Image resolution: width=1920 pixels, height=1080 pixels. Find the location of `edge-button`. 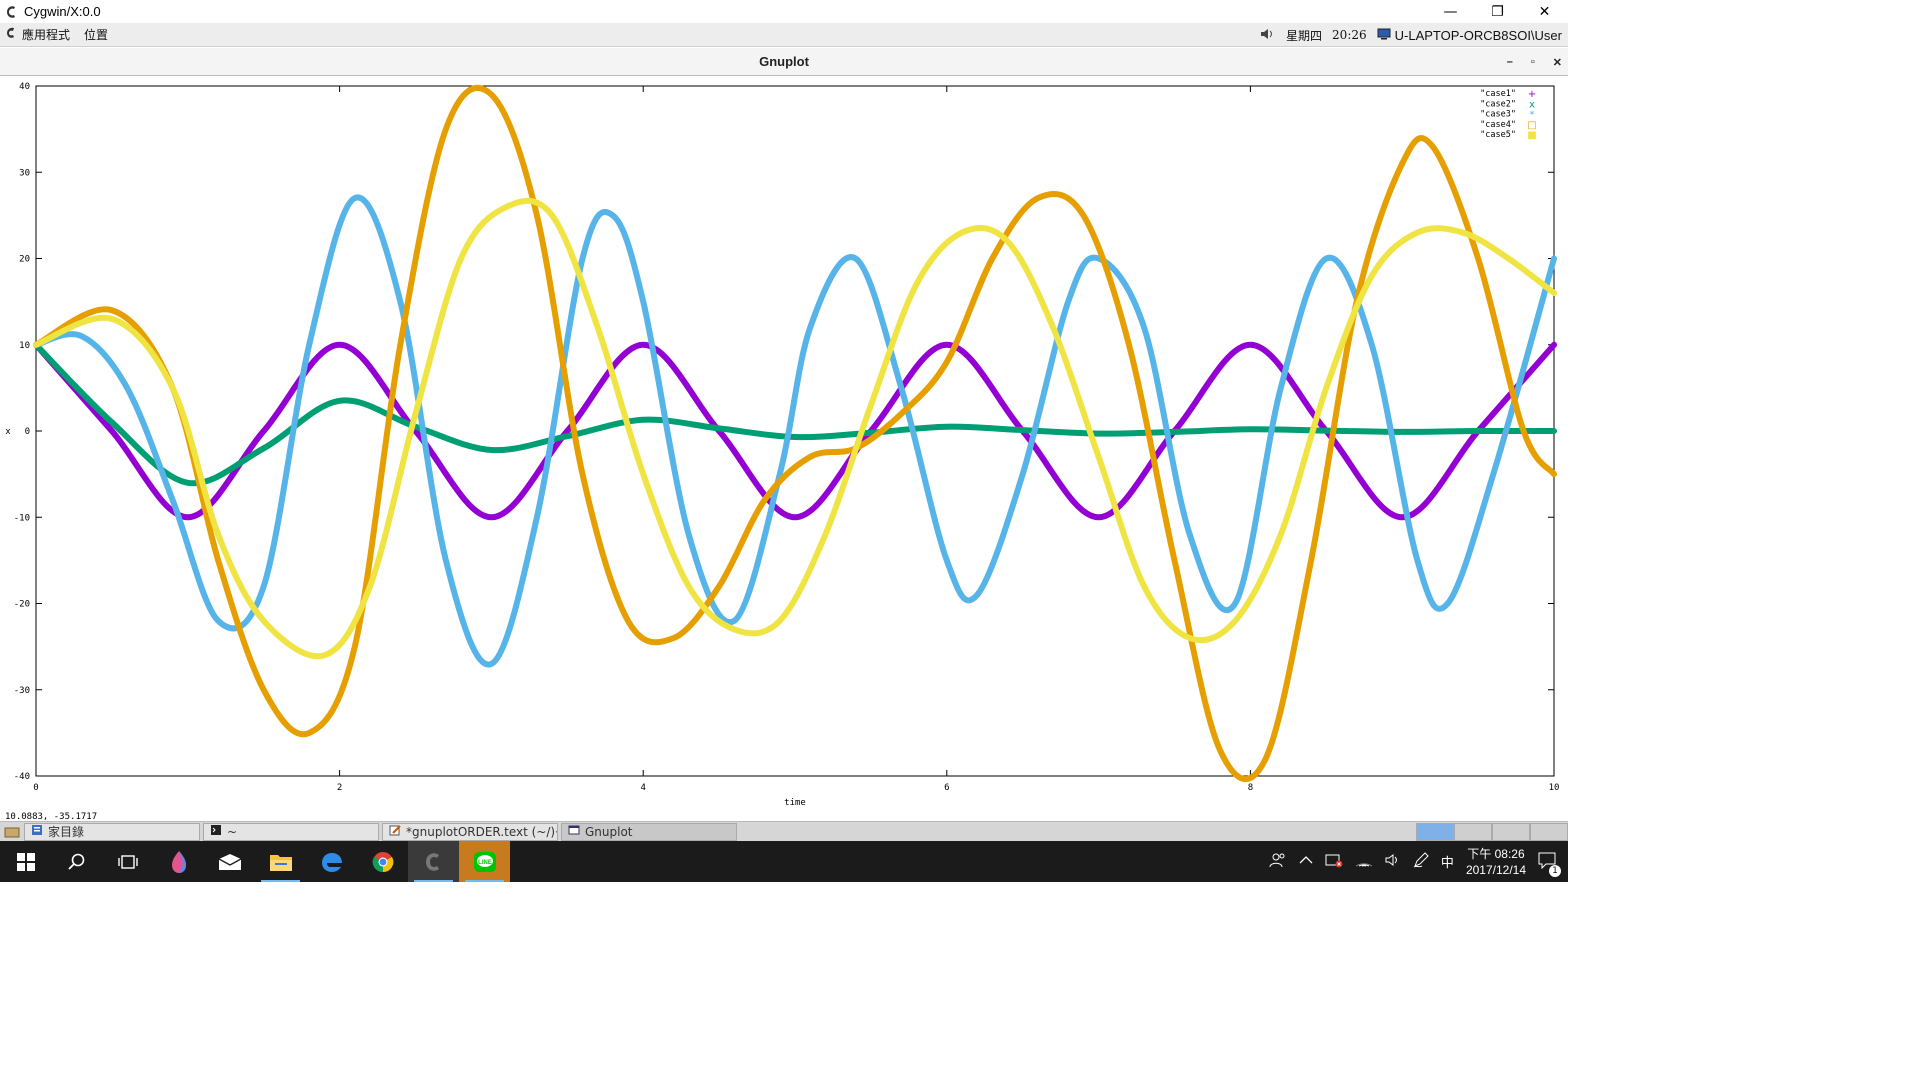

edge-button is located at coordinates (331, 861).